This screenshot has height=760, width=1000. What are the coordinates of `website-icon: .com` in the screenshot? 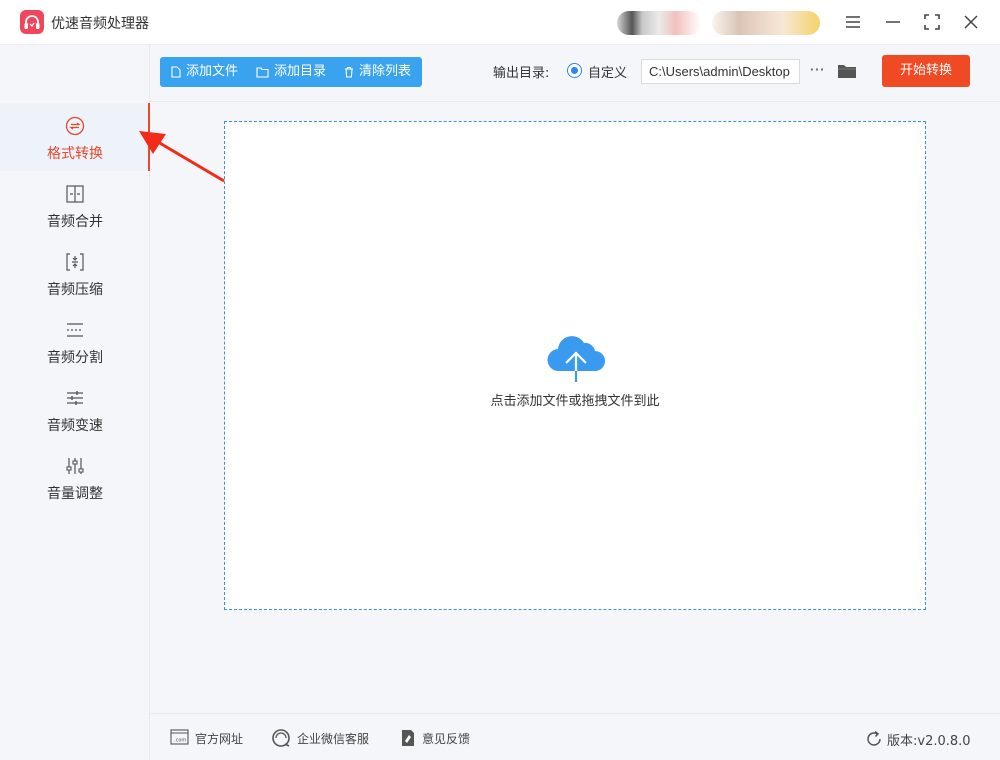 It's located at (179, 737).